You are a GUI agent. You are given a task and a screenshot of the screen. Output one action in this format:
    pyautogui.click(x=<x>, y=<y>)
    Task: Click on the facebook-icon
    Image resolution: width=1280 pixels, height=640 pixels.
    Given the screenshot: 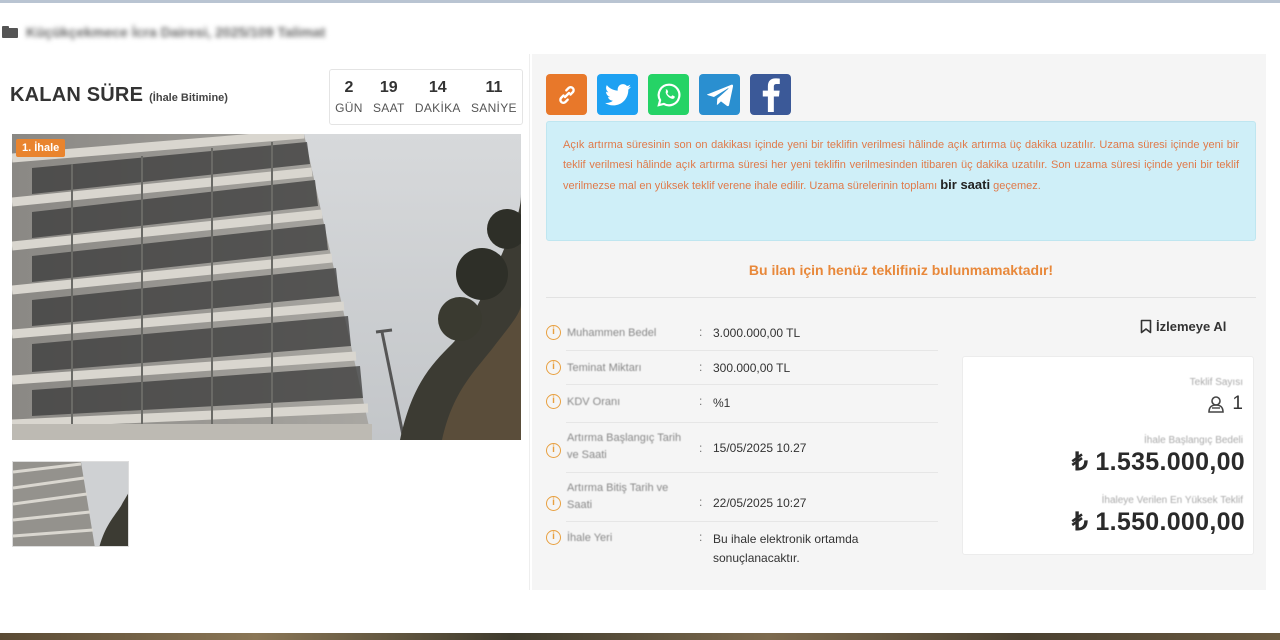 What is the action you would take?
    pyautogui.click(x=771, y=94)
    